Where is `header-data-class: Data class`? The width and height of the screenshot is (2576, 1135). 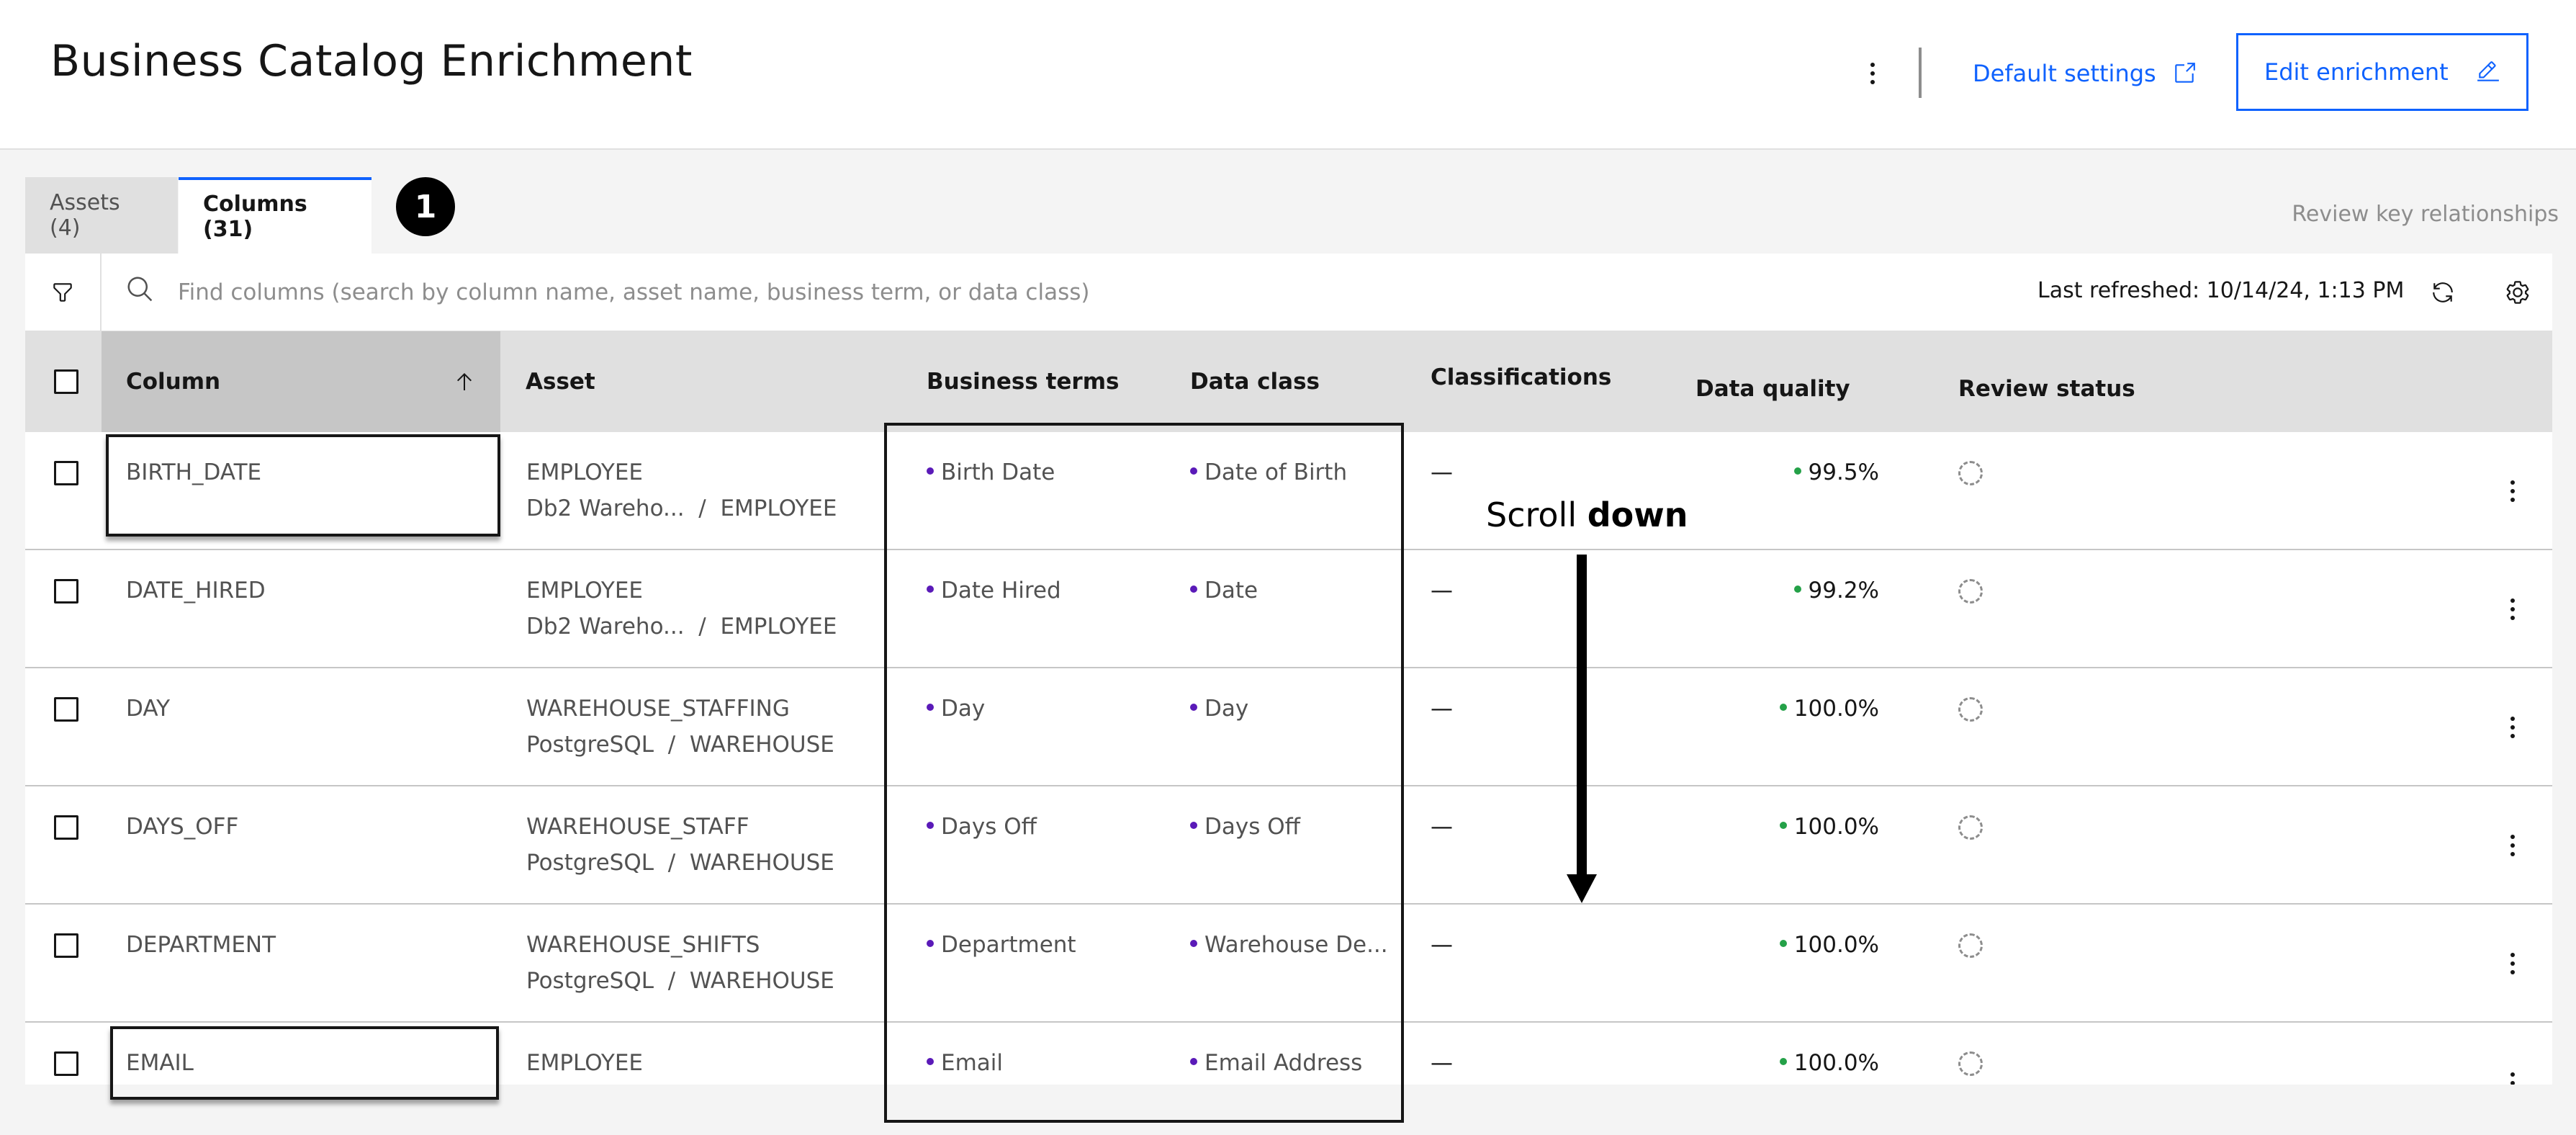 header-data-class: Data class is located at coordinates (1255, 381).